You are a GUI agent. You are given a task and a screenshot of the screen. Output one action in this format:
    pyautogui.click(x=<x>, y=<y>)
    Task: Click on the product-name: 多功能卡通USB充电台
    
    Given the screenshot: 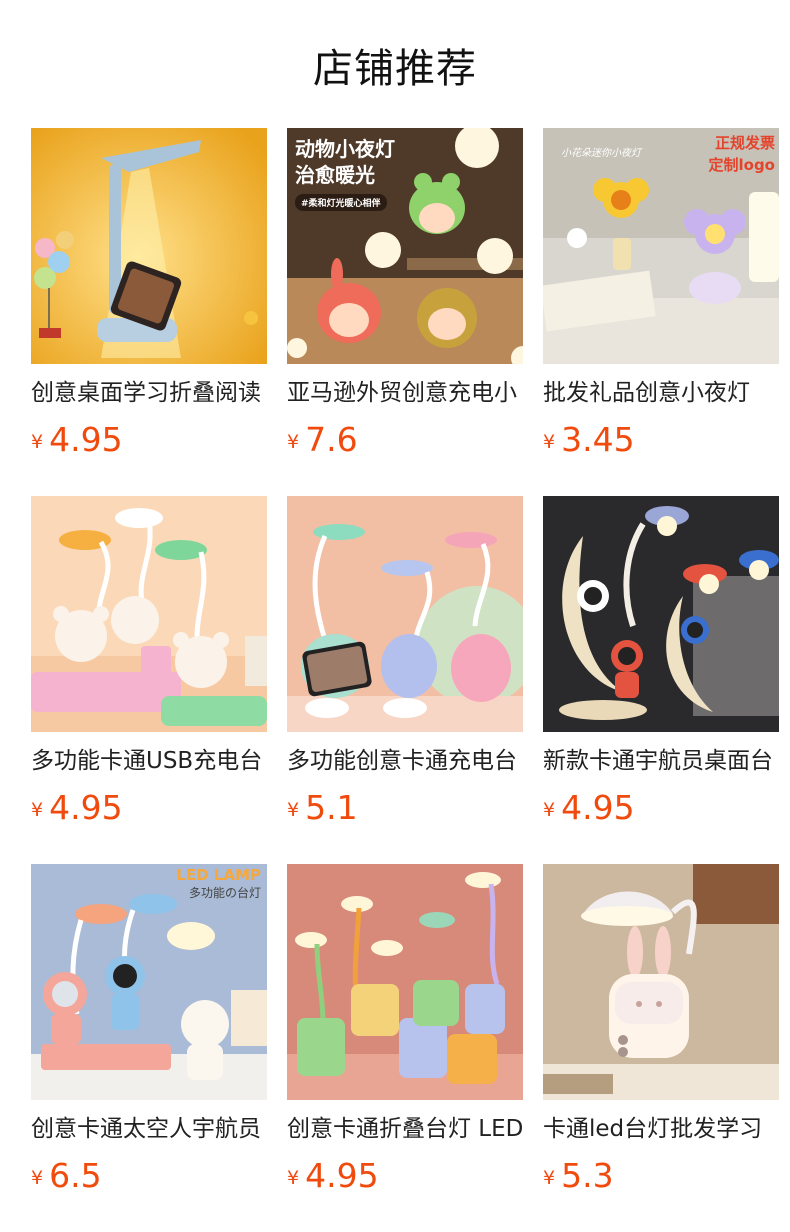 What is the action you would take?
    pyautogui.click(x=149, y=761)
    